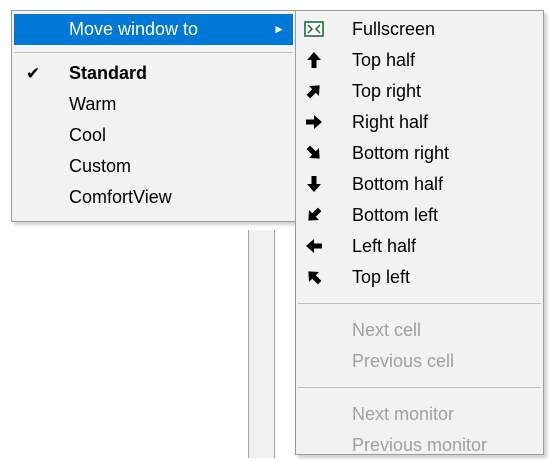 This screenshot has height=461, width=550. What do you see at coordinates (134, 29) in the screenshot?
I see `menu-item-label: Move window to` at bounding box center [134, 29].